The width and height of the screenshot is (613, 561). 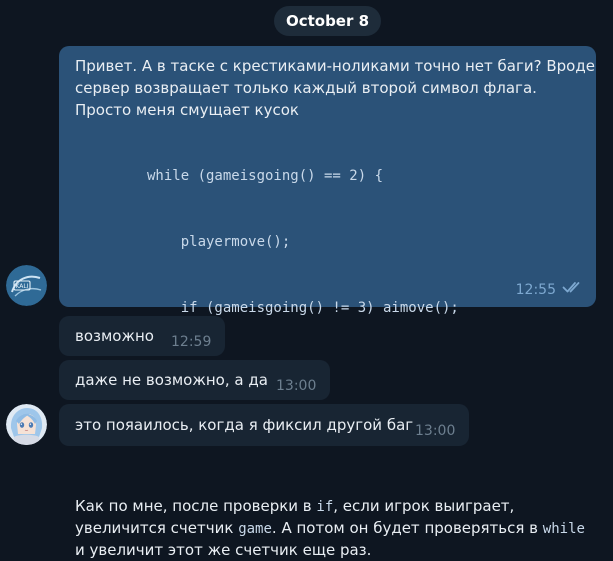 What do you see at coordinates (196, 506) in the screenshot?
I see `text-segment: Как по мне, после проверки в` at bounding box center [196, 506].